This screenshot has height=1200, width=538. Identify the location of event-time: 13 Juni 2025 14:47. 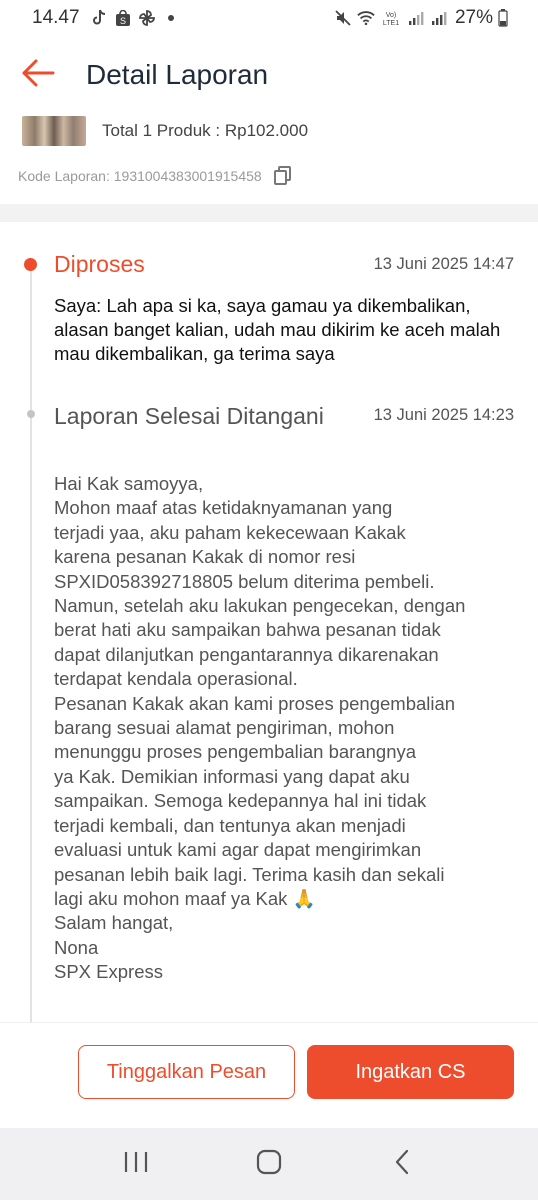
(443, 264).